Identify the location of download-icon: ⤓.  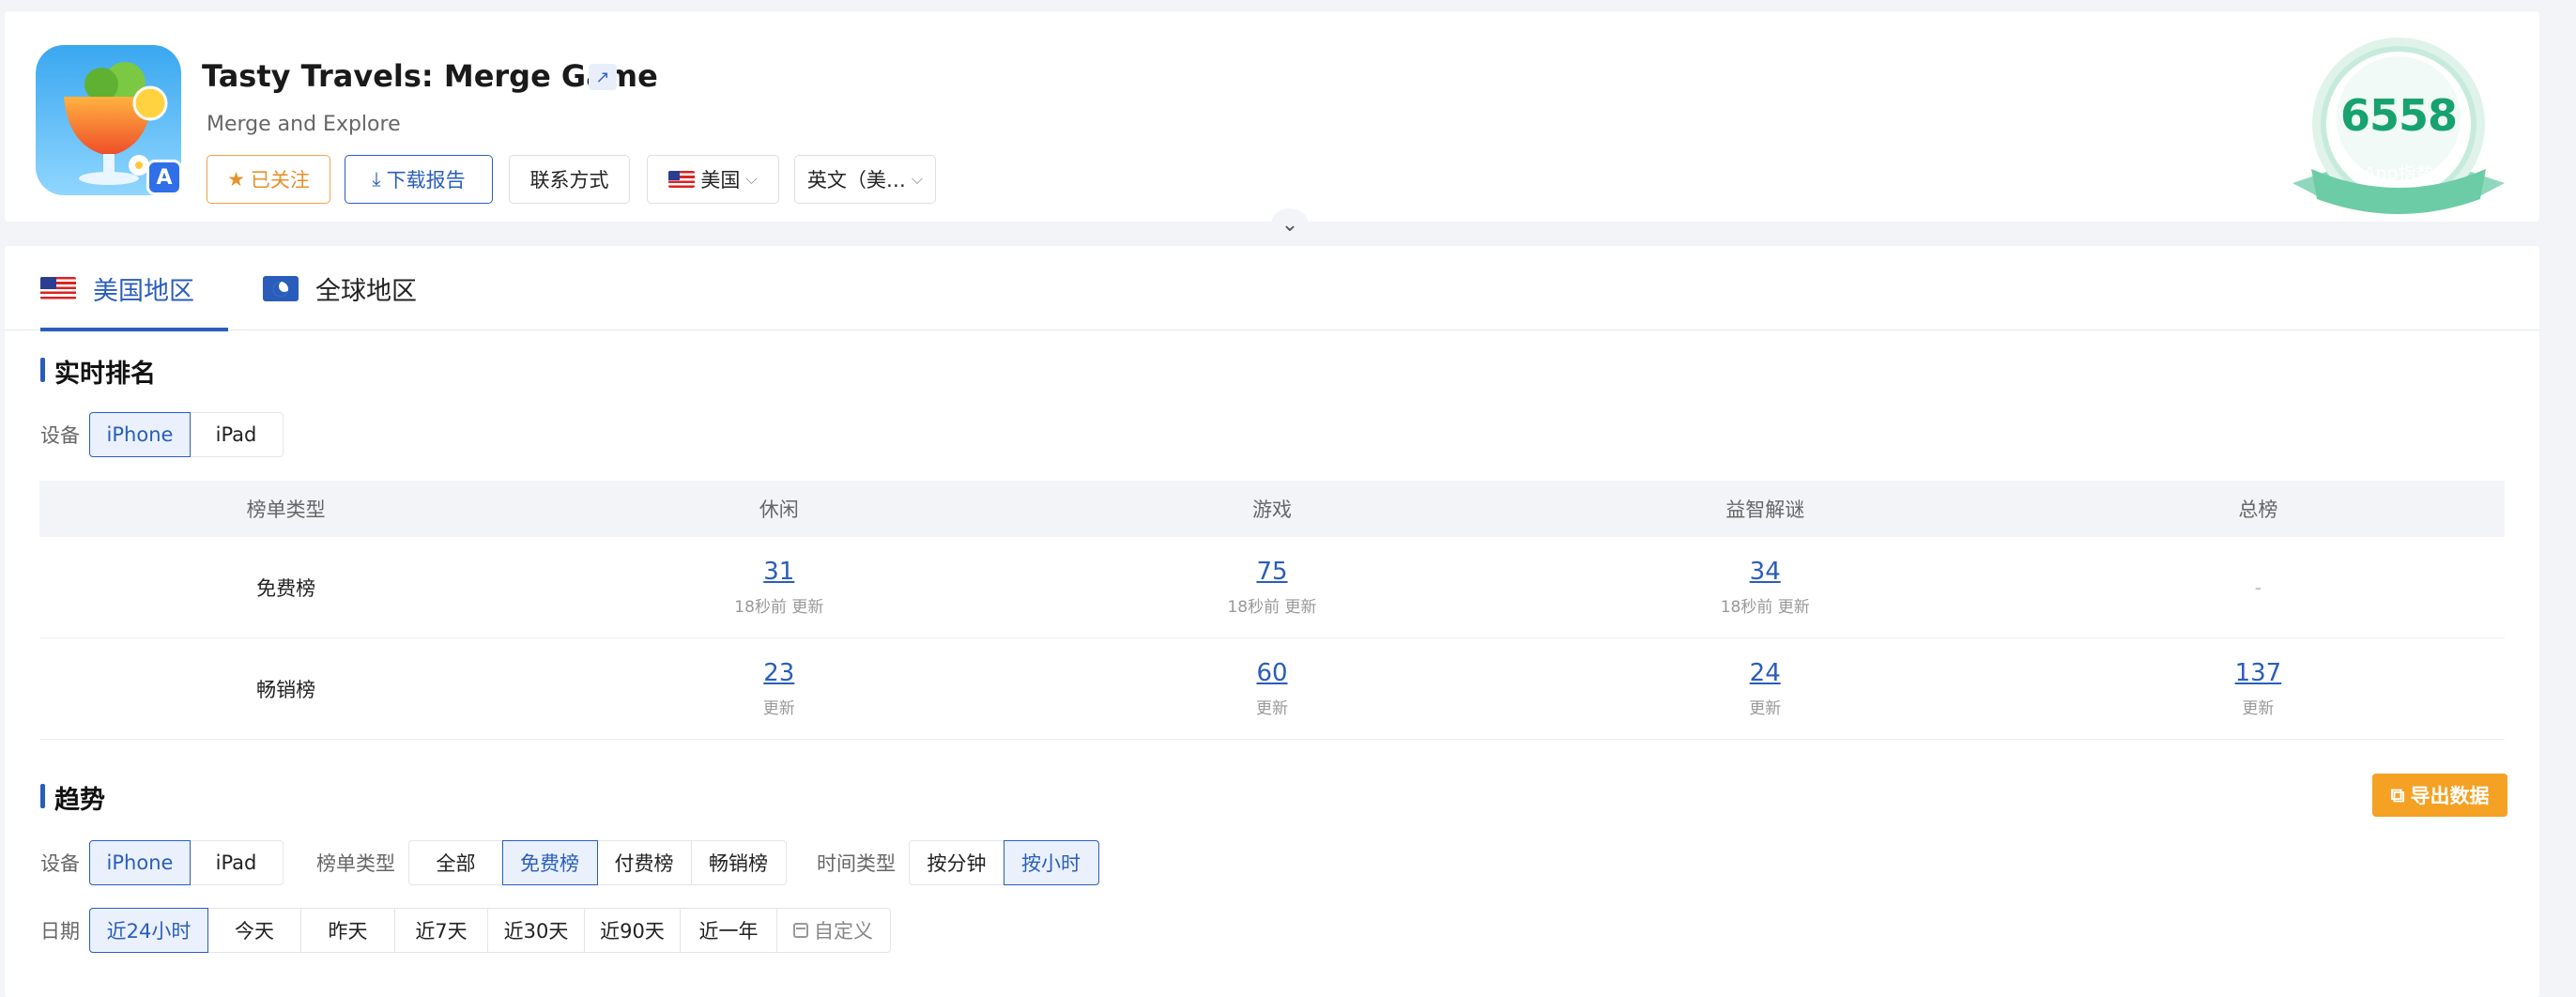
(377, 179).